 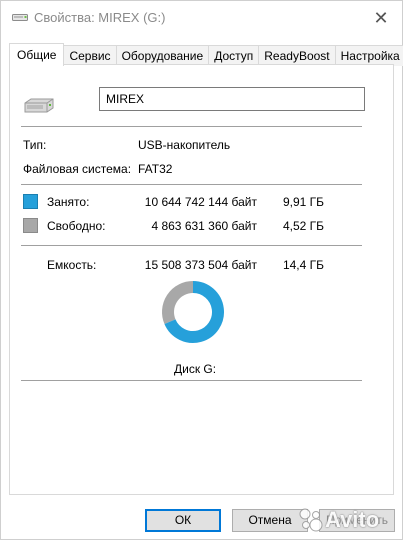 I want to click on type-value: USB-накопитель, so click(x=184, y=145).